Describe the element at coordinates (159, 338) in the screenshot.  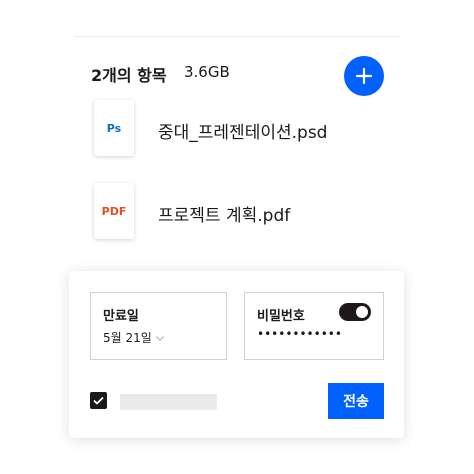
I see `chevron-down-icon` at that location.